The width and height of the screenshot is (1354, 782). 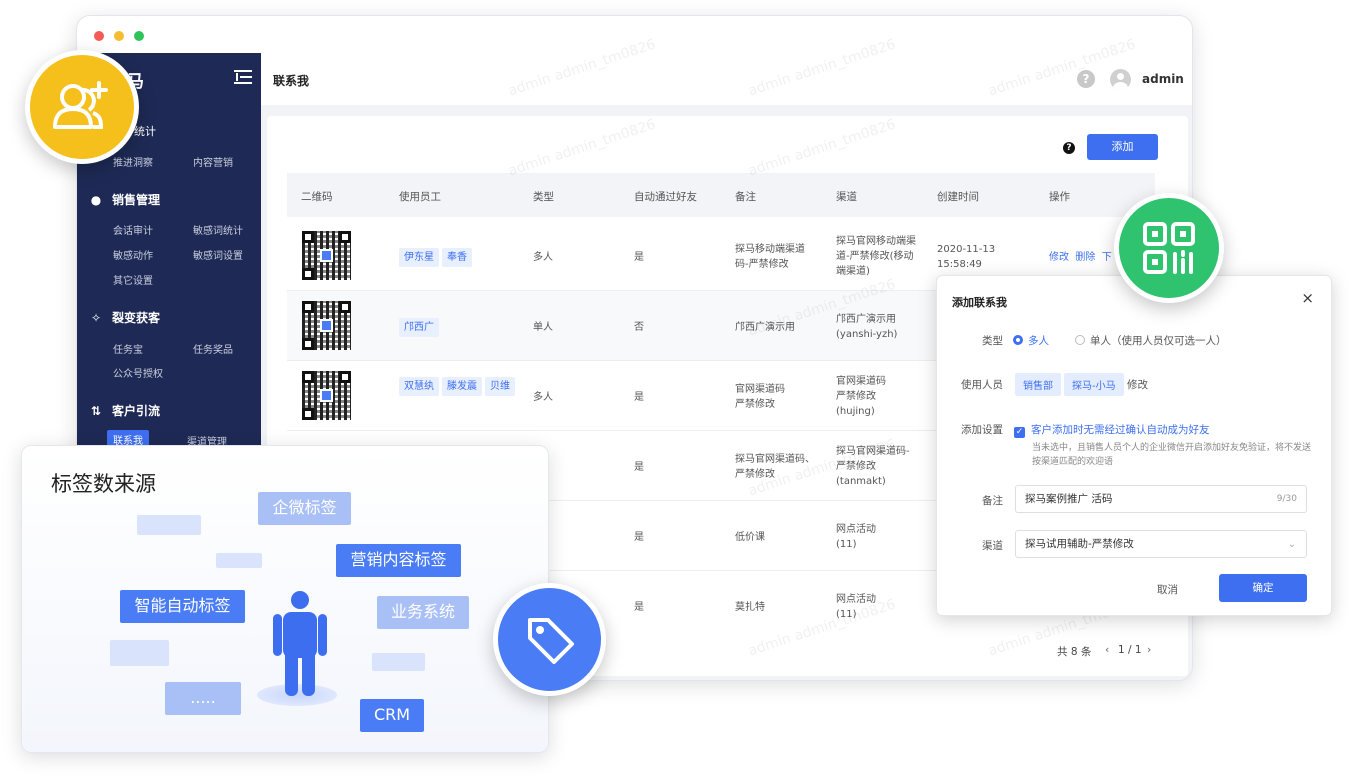 What do you see at coordinates (423, 612) in the screenshot?
I see `tag-business: 业务系统` at bounding box center [423, 612].